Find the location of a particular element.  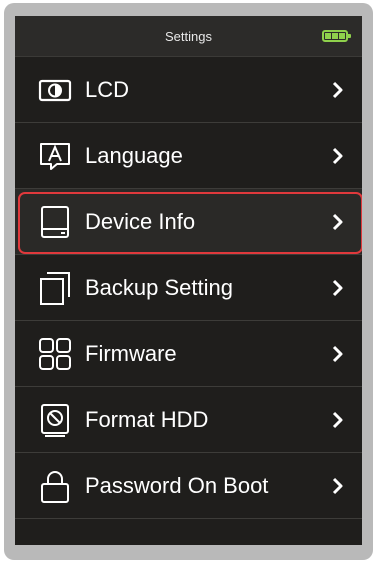

page-title: Settings is located at coordinates (188, 36).